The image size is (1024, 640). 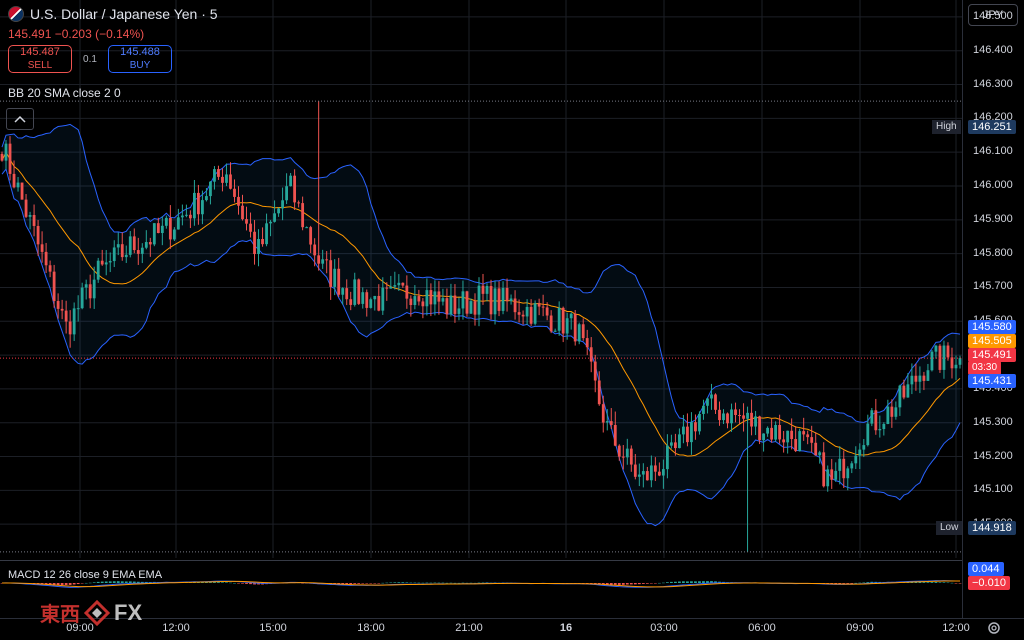 I want to click on collapse-indicators-button, so click(x=20, y=119).